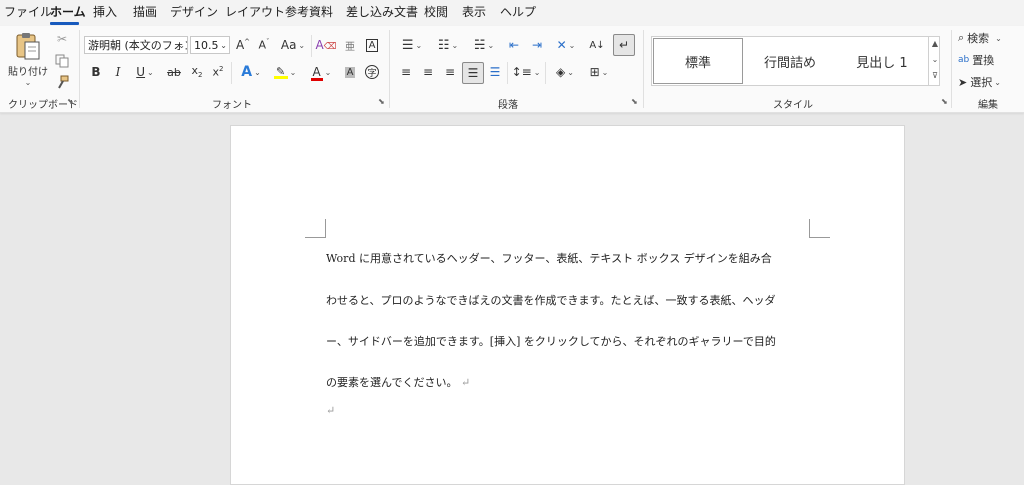 Image resolution: width=1024 pixels, height=485 pixels. I want to click on grow-font-button: A^, so click(243, 45).